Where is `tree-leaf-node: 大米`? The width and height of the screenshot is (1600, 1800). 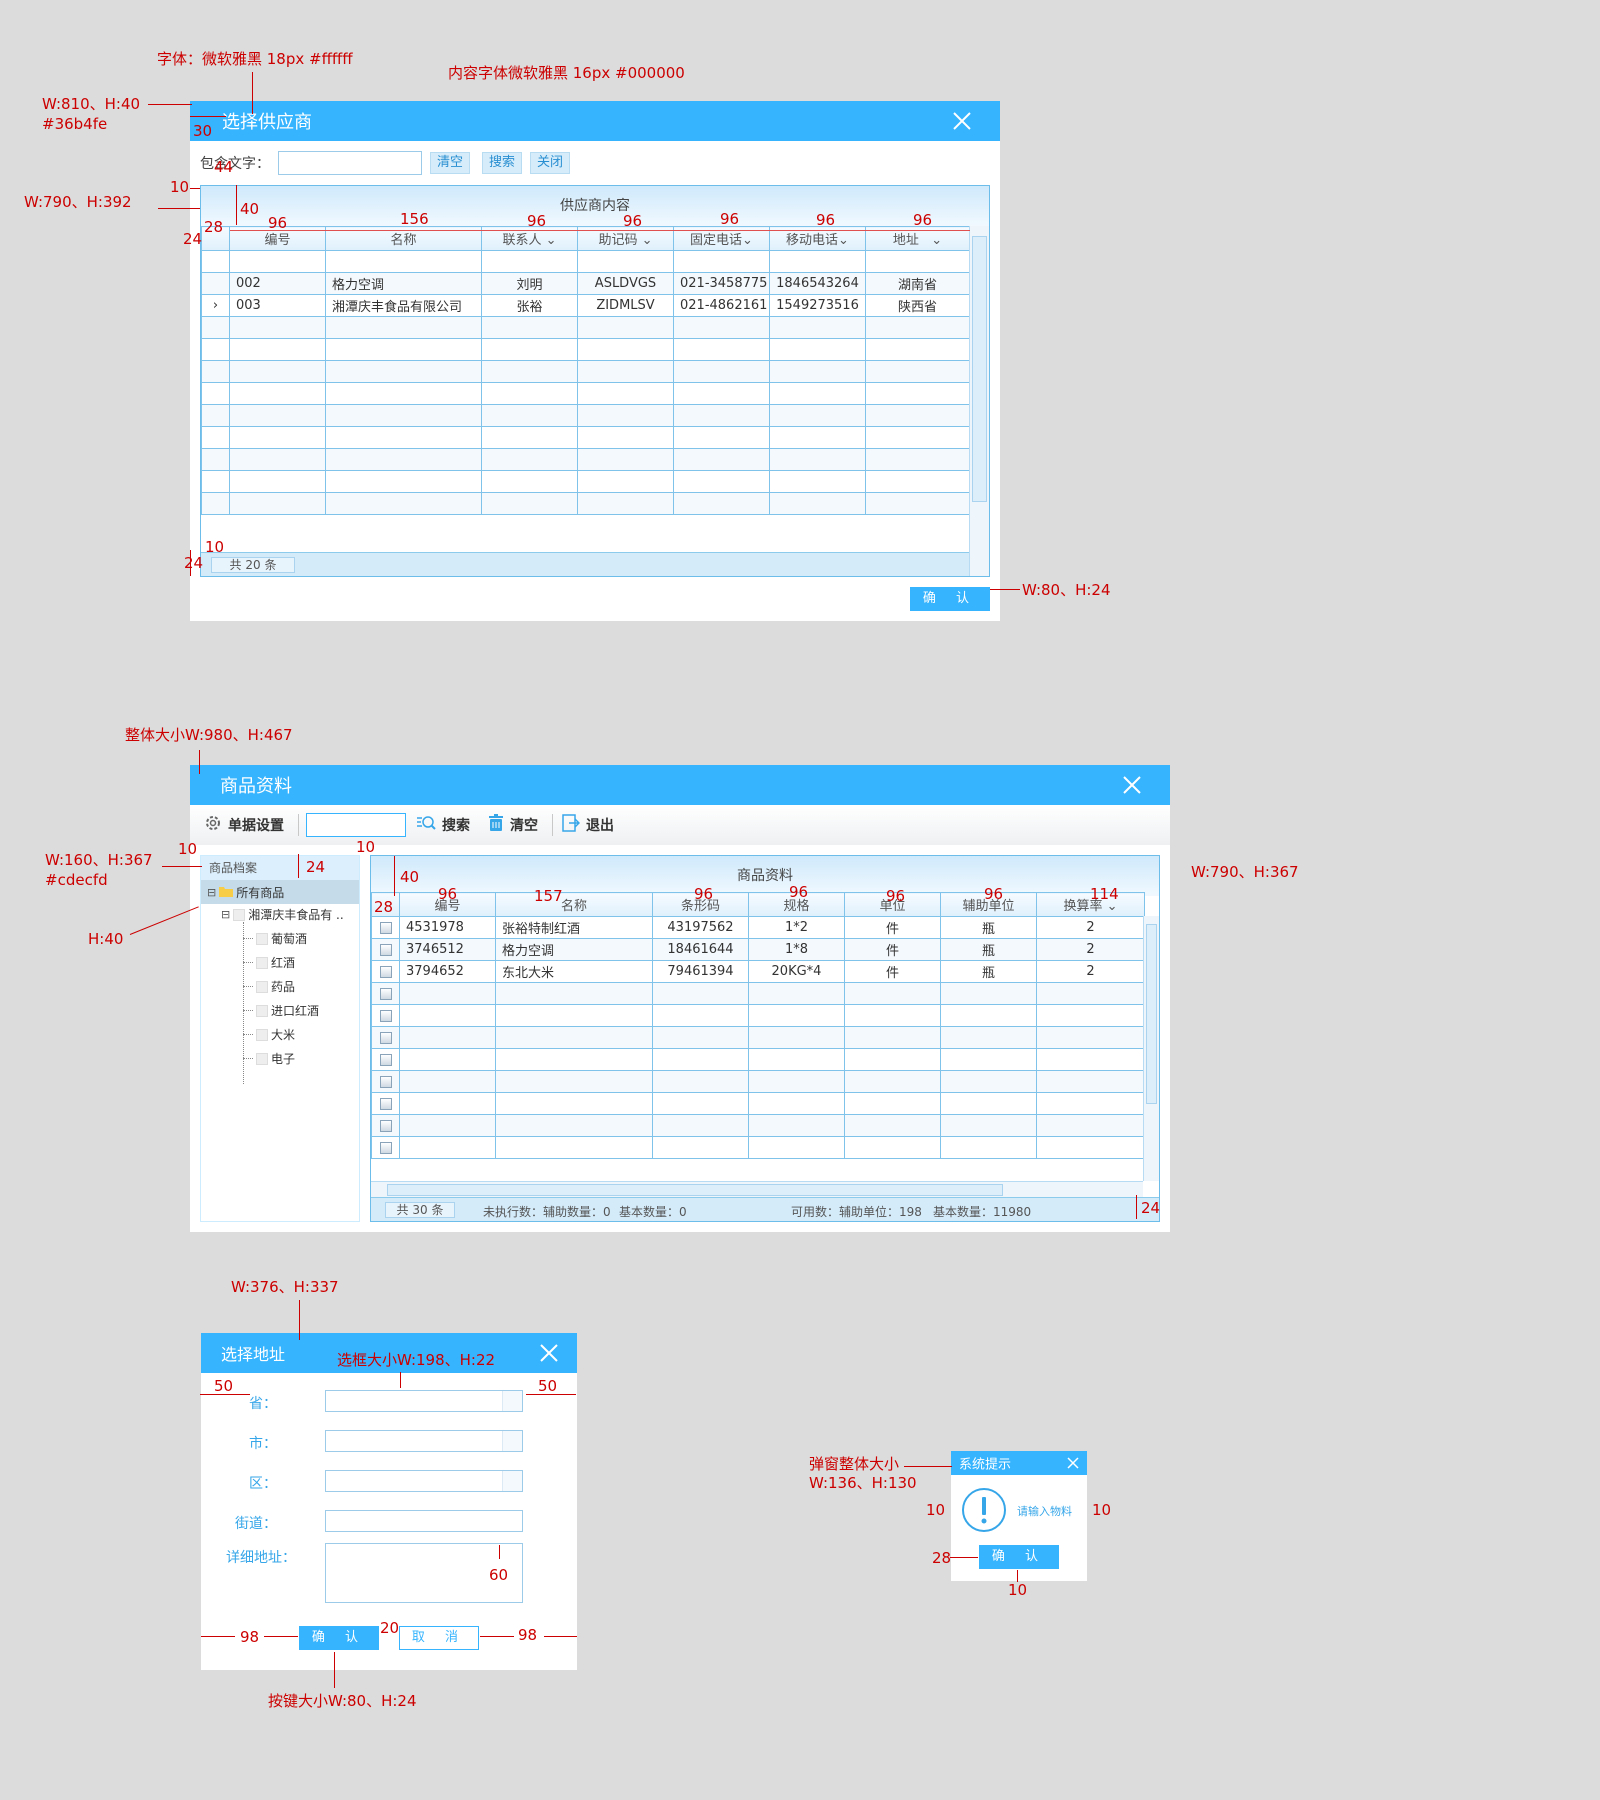
tree-leaf-node: 大米 is located at coordinates (269, 1034).